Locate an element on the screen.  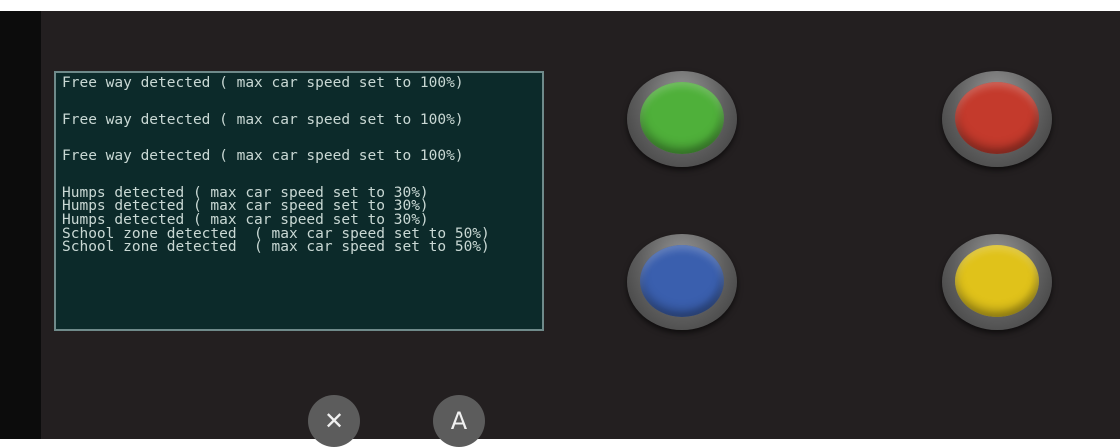
a-button-label: A is located at coordinates (459, 421).